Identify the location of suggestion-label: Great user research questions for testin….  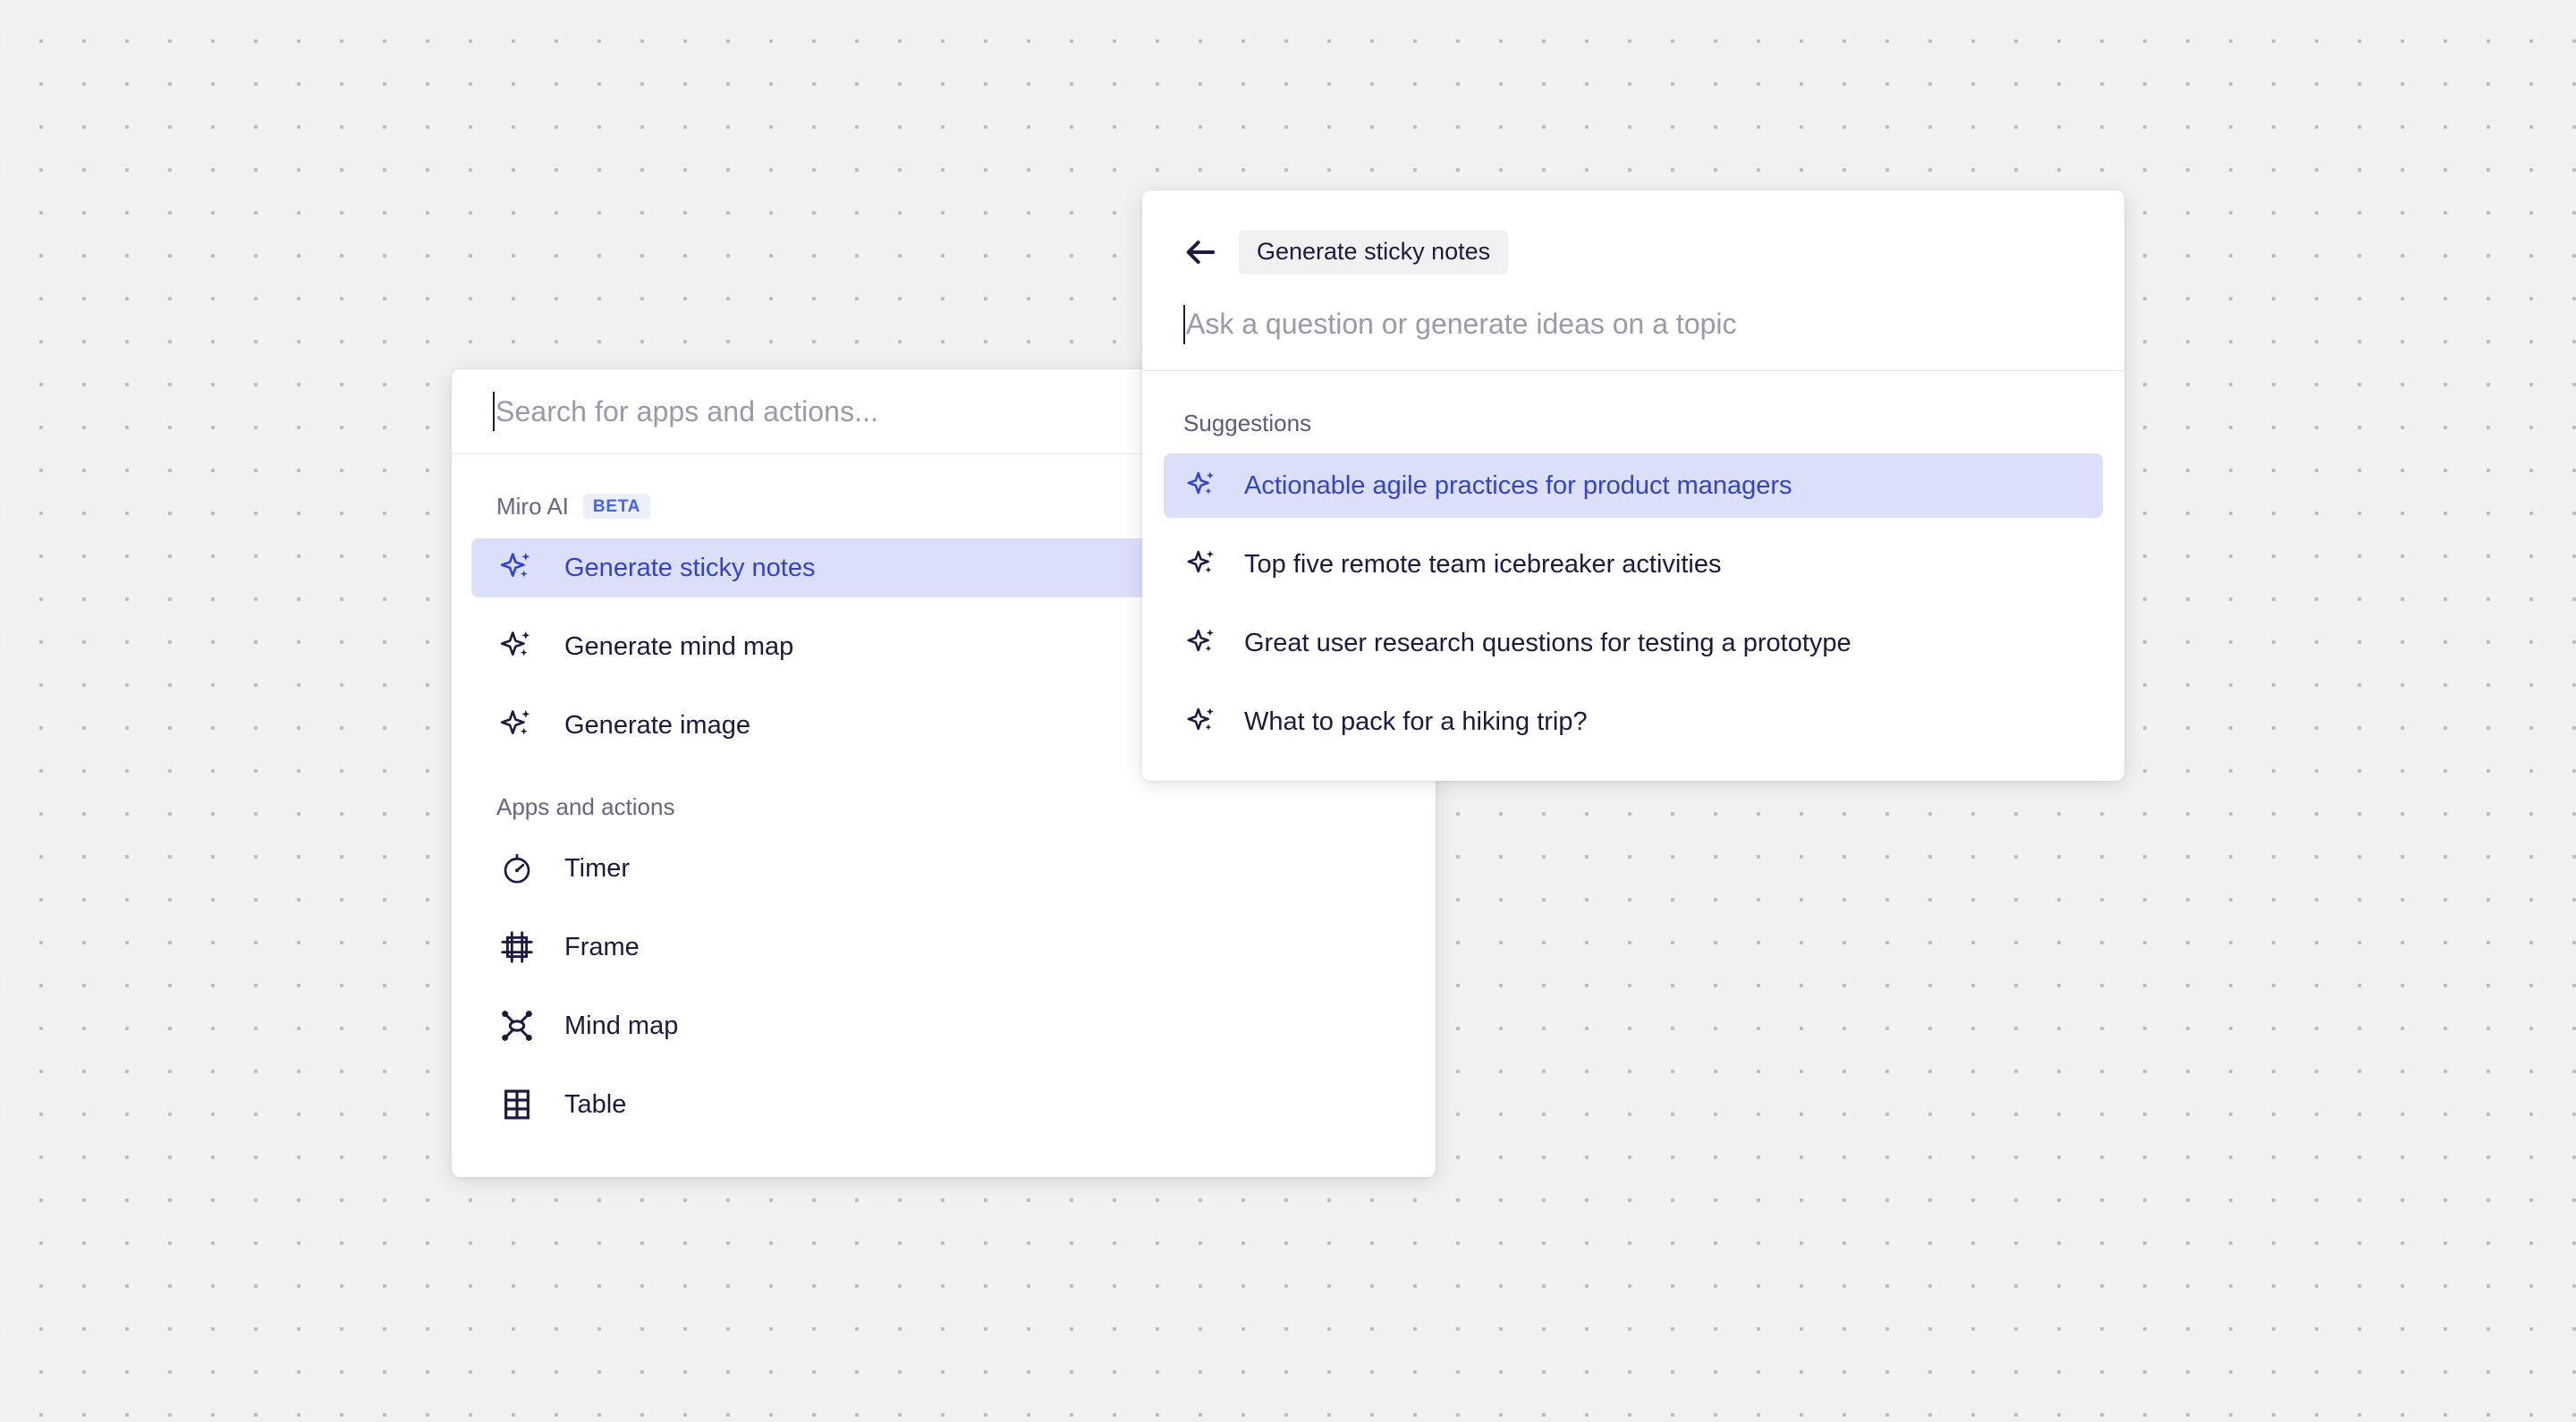
(1548, 642).